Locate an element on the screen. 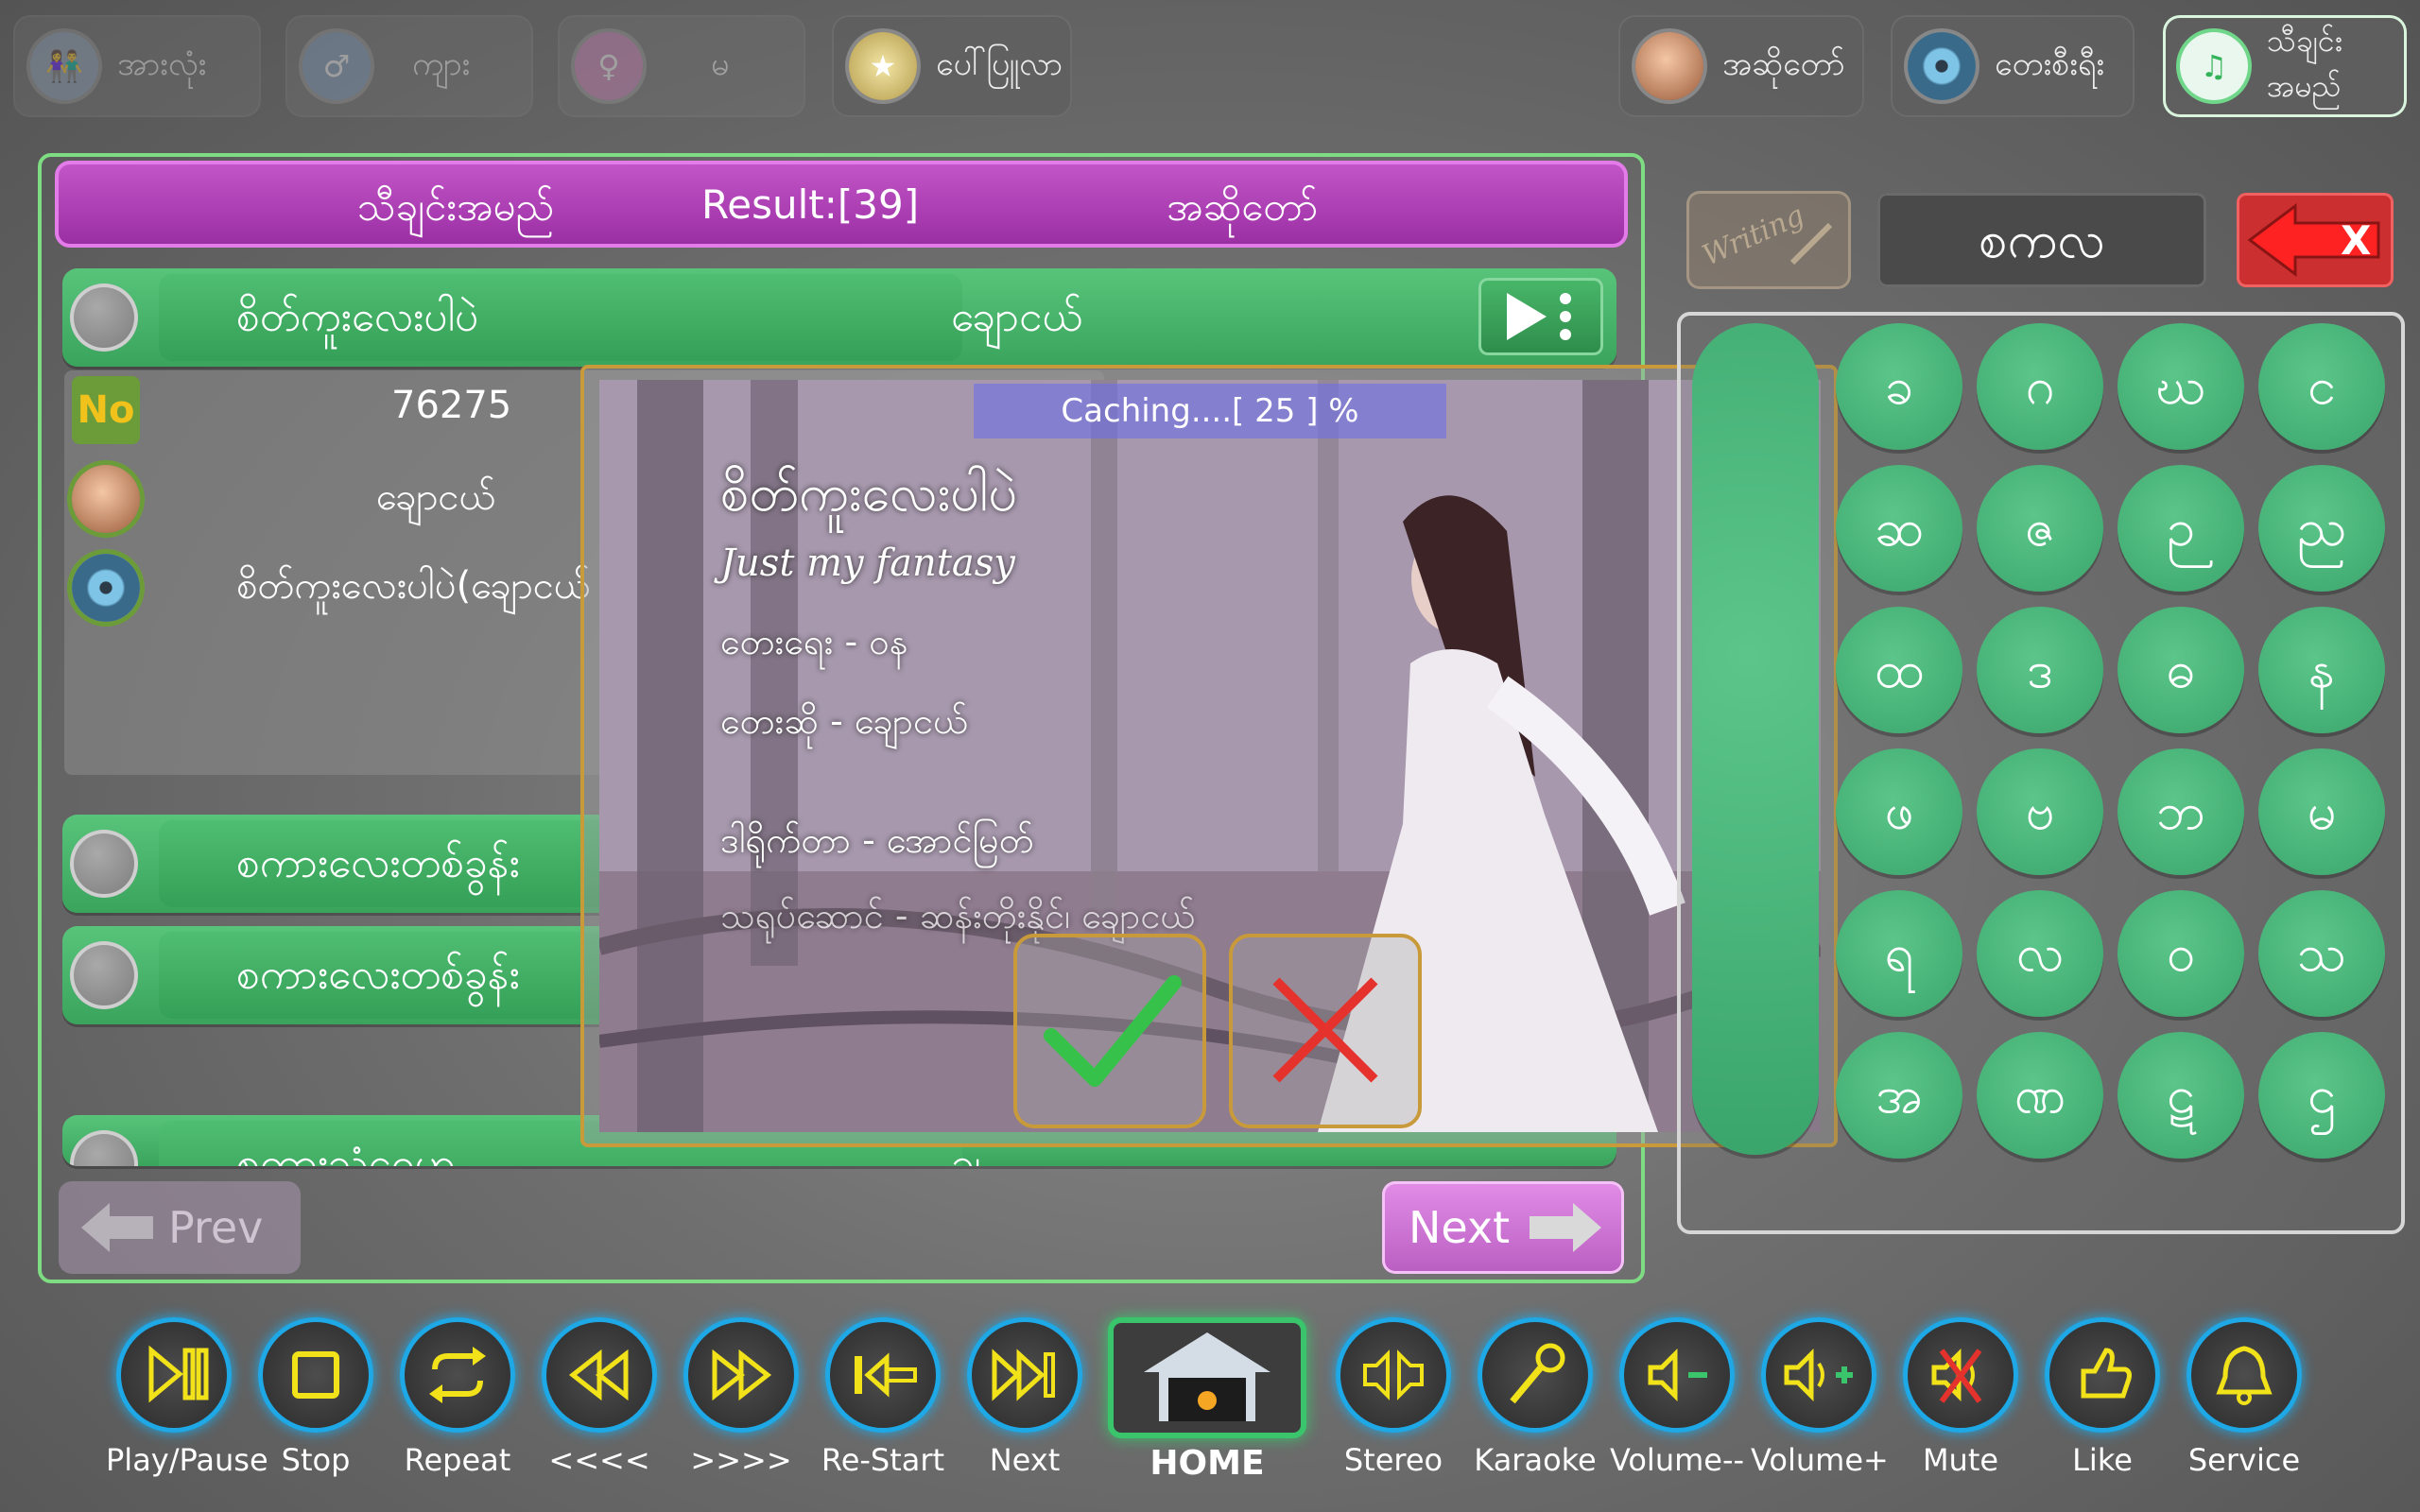  keypad-key: ဒ is located at coordinates (2040, 670).